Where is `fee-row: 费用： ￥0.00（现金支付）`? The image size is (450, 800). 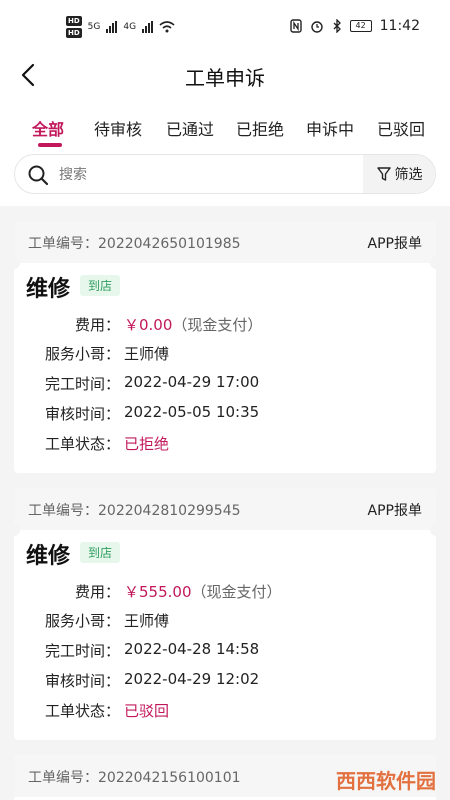
fee-row: 费用： ￥0.00（现金支付） is located at coordinates (225, 326).